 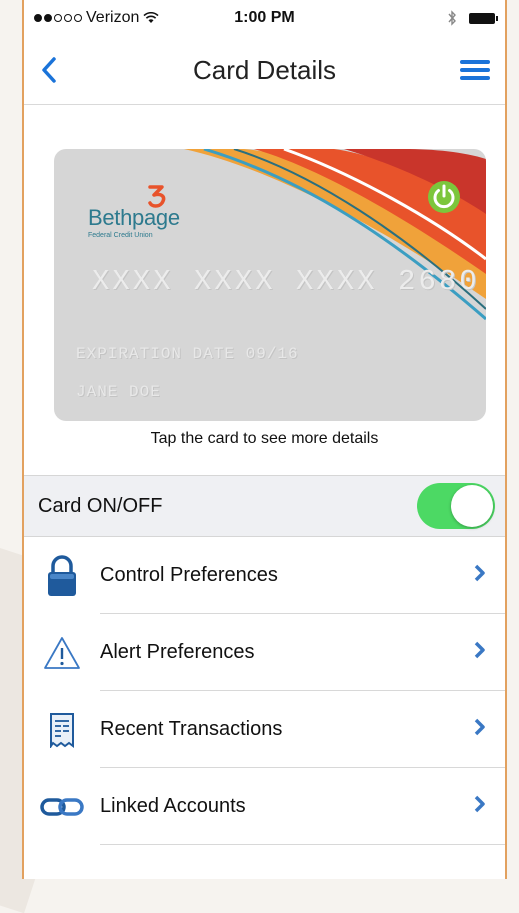 What do you see at coordinates (173, 806) in the screenshot?
I see `menu-item-label: Linked Accounts` at bounding box center [173, 806].